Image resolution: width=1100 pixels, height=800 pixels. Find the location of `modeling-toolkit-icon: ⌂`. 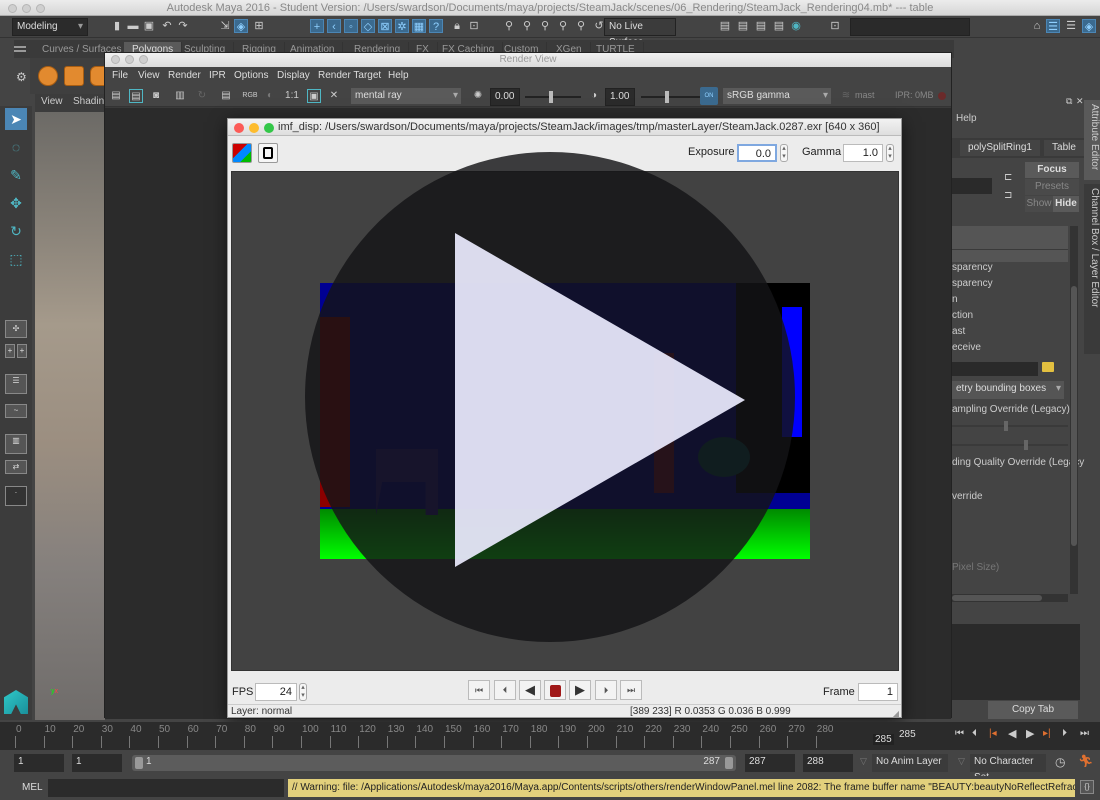

modeling-toolkit-icon: ⌂ is located at coordinates (1037, 26).